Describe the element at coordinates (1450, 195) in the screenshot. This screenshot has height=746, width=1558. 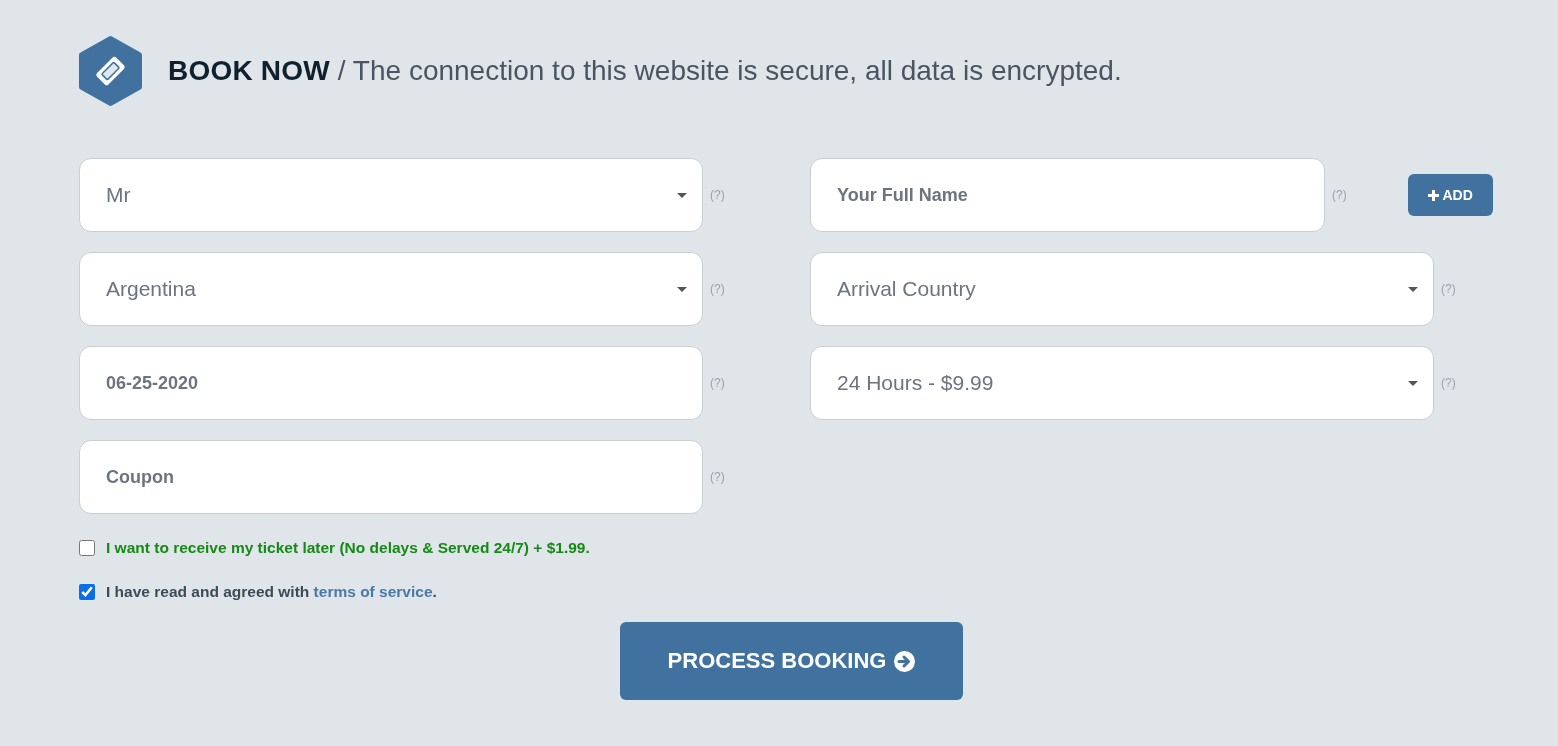
I see `add-button: ADD` at that location.